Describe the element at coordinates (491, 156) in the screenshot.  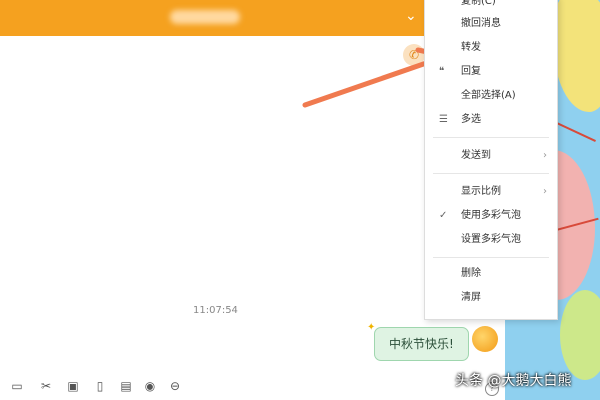
I see `menu-item-send-to: 发送到 ›` at that location.